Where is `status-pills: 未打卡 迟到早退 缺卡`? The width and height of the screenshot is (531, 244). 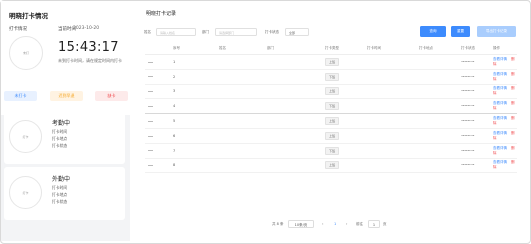
status-pills: 未打卡 迟到早退 缺卡 is located at coordinates (66, 97).